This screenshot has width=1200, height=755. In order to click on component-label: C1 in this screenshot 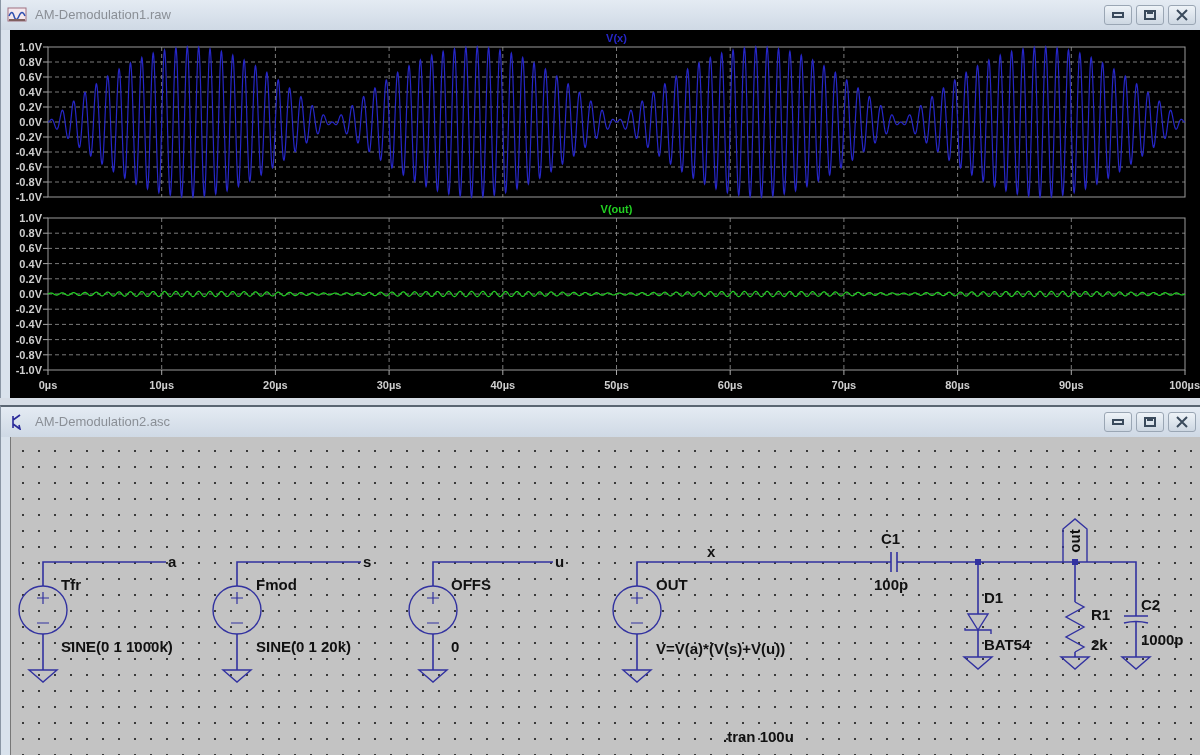, I will do `click(891, 538)`.